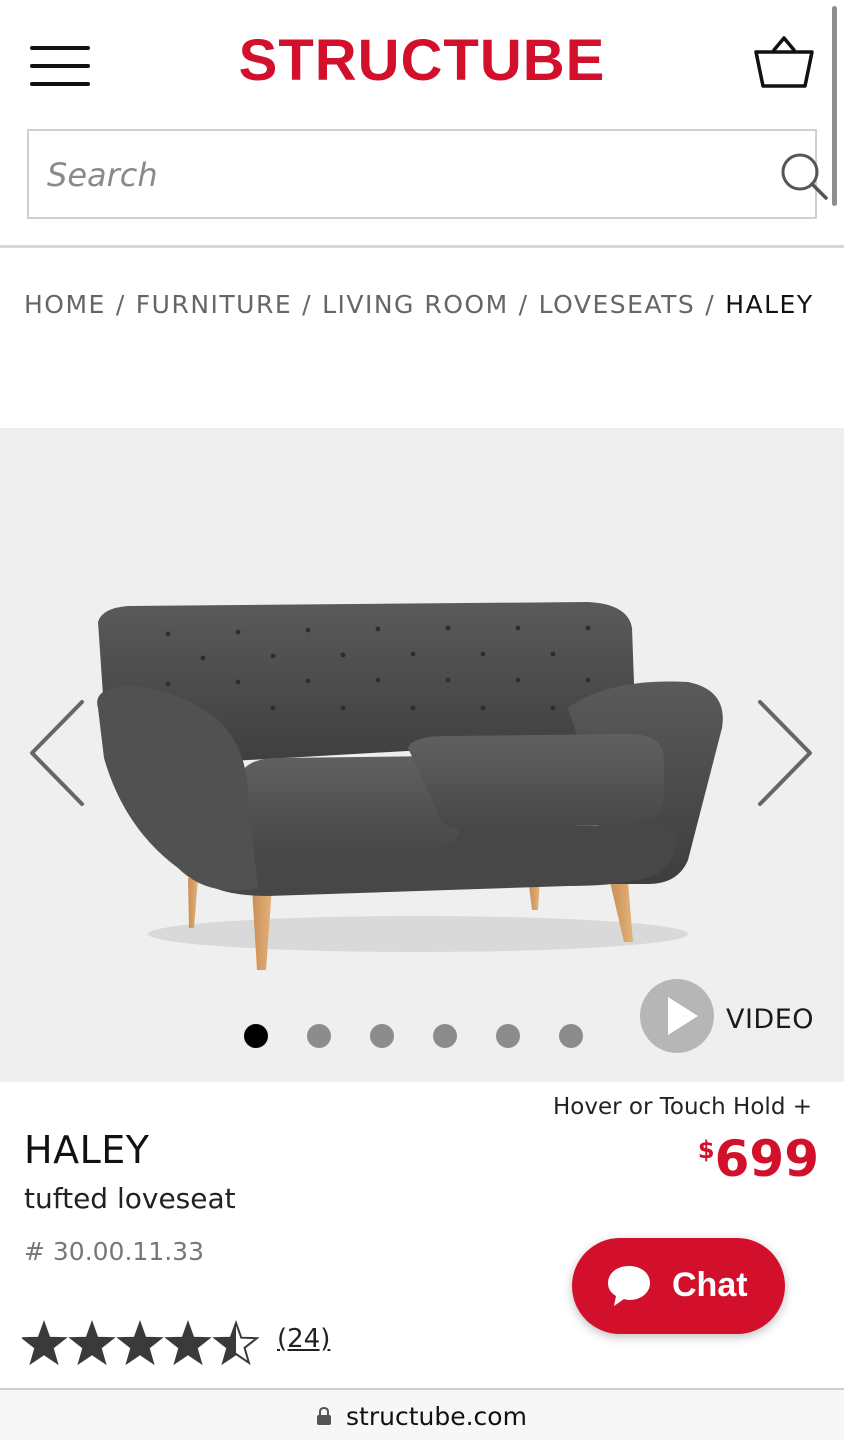 The width and height of the screenshot is (844, 1440). What do you see at coordinates (766, 1159) in the screenshot?
I see `price-amount: 699` at bounding box center [766, 1159].